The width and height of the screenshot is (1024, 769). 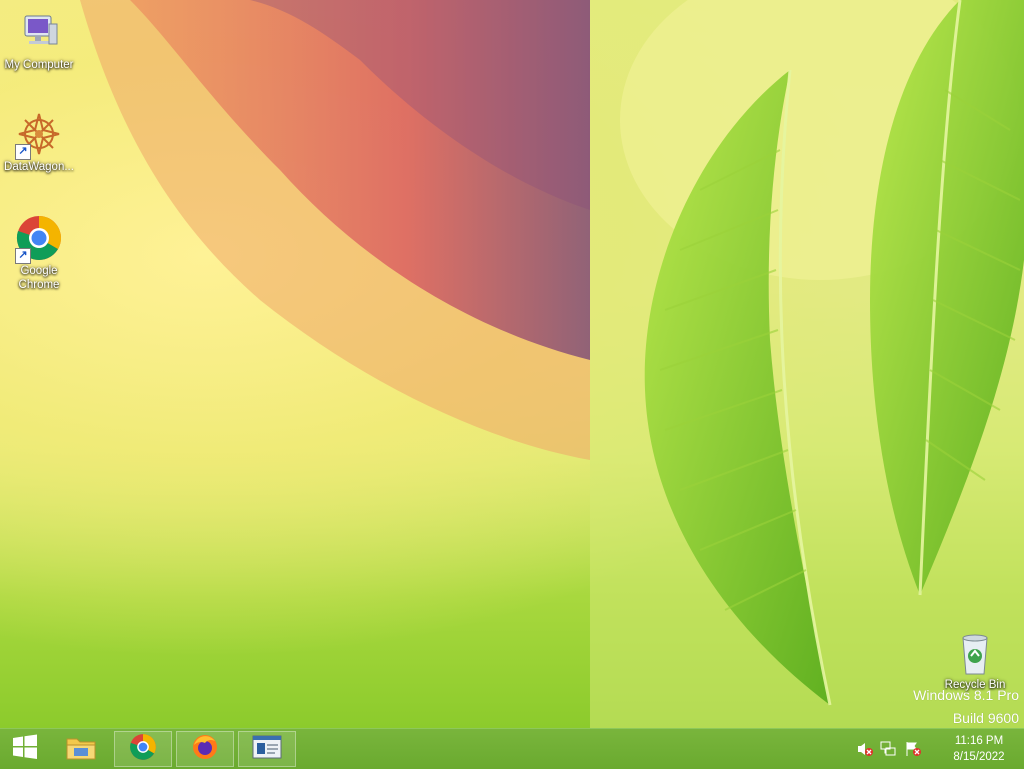 What do you see at coordinates (39, 65) in the screenshot?
I see `desktop-icon-label: My Computer` at bounding box center [39, 65].